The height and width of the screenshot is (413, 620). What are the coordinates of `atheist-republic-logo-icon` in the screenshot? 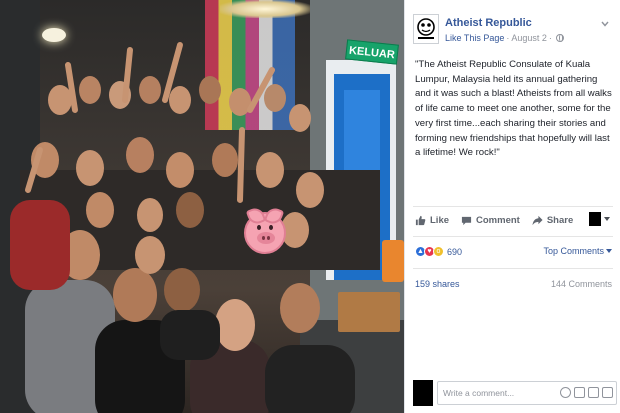 It's located at (426, 28).